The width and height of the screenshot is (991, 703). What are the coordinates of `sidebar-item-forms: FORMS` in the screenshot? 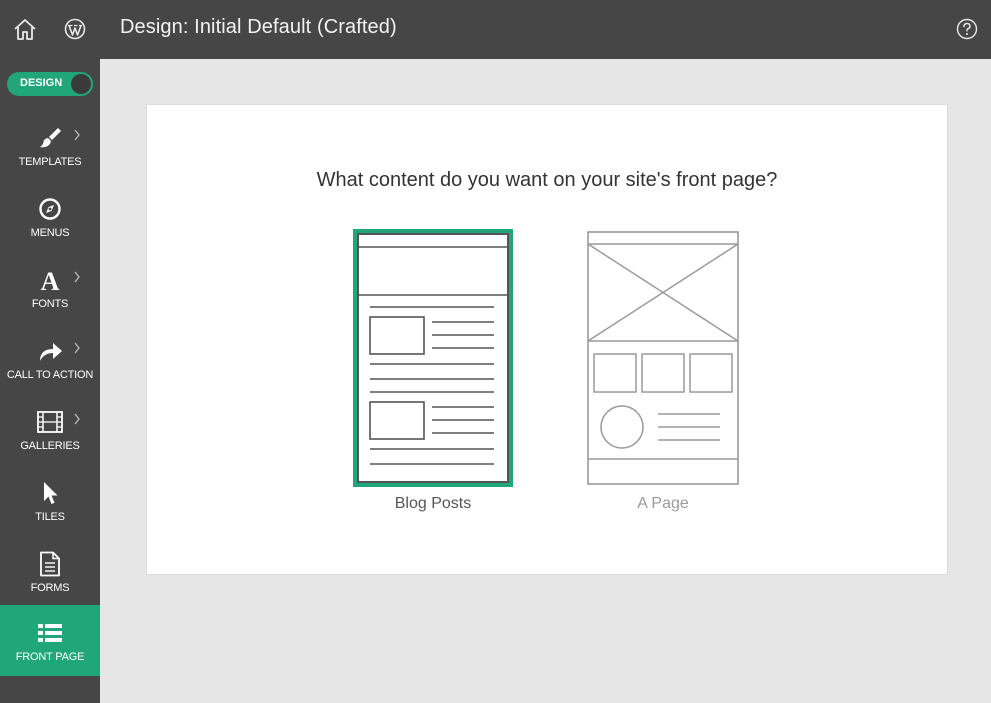 It's located at (50, 573).